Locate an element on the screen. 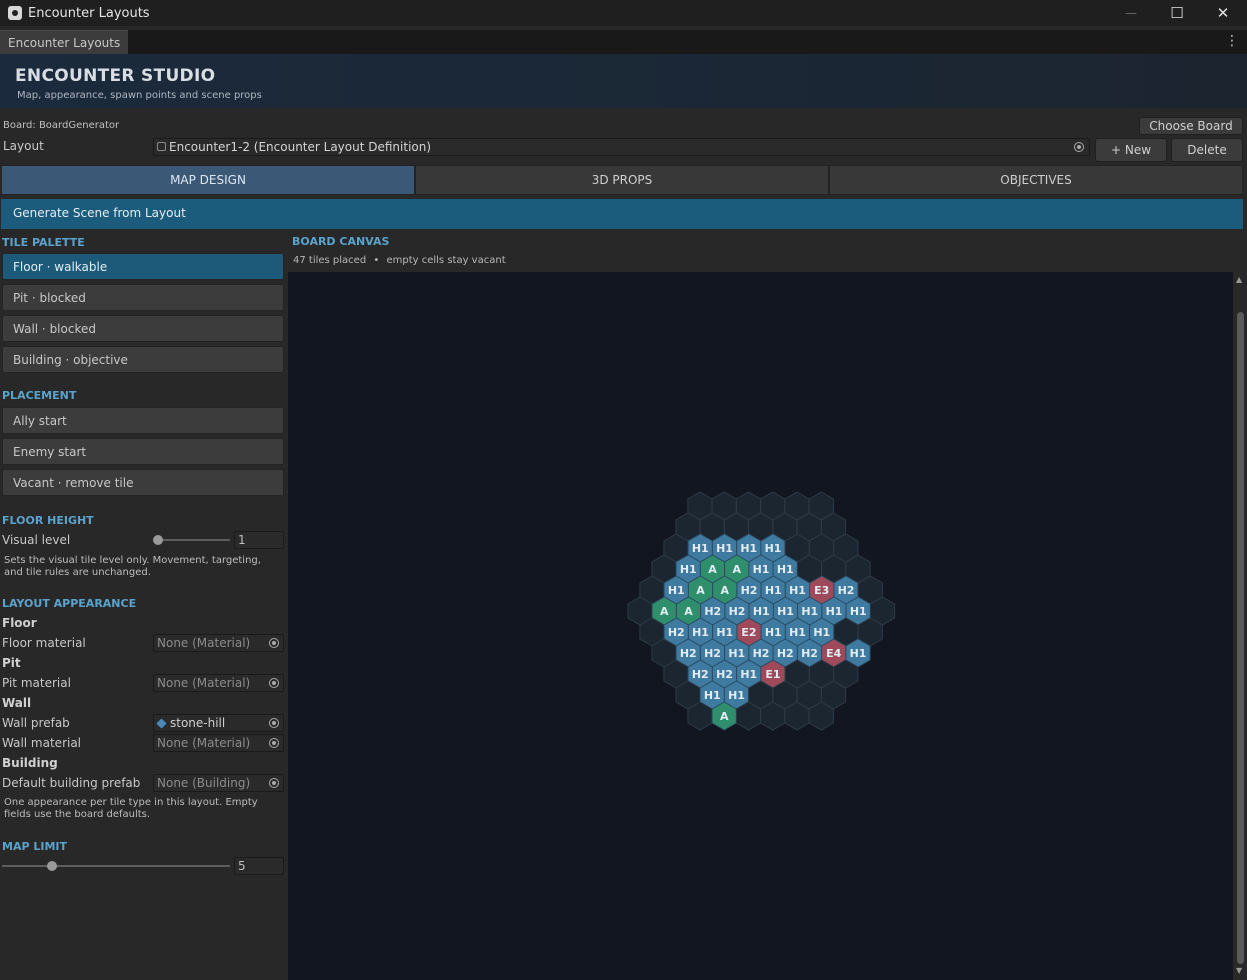  pit-group-label: Pit is located at coordinates (11, 663).